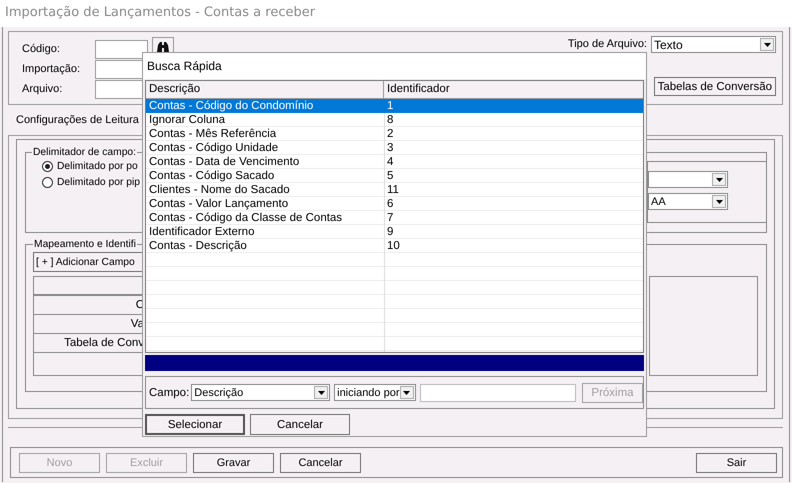 This screenshot has height=483, width=792. Describe the element at coordinates (91, 166) in the screenshot. I see `radio-option: Delimitado por po` at that location.